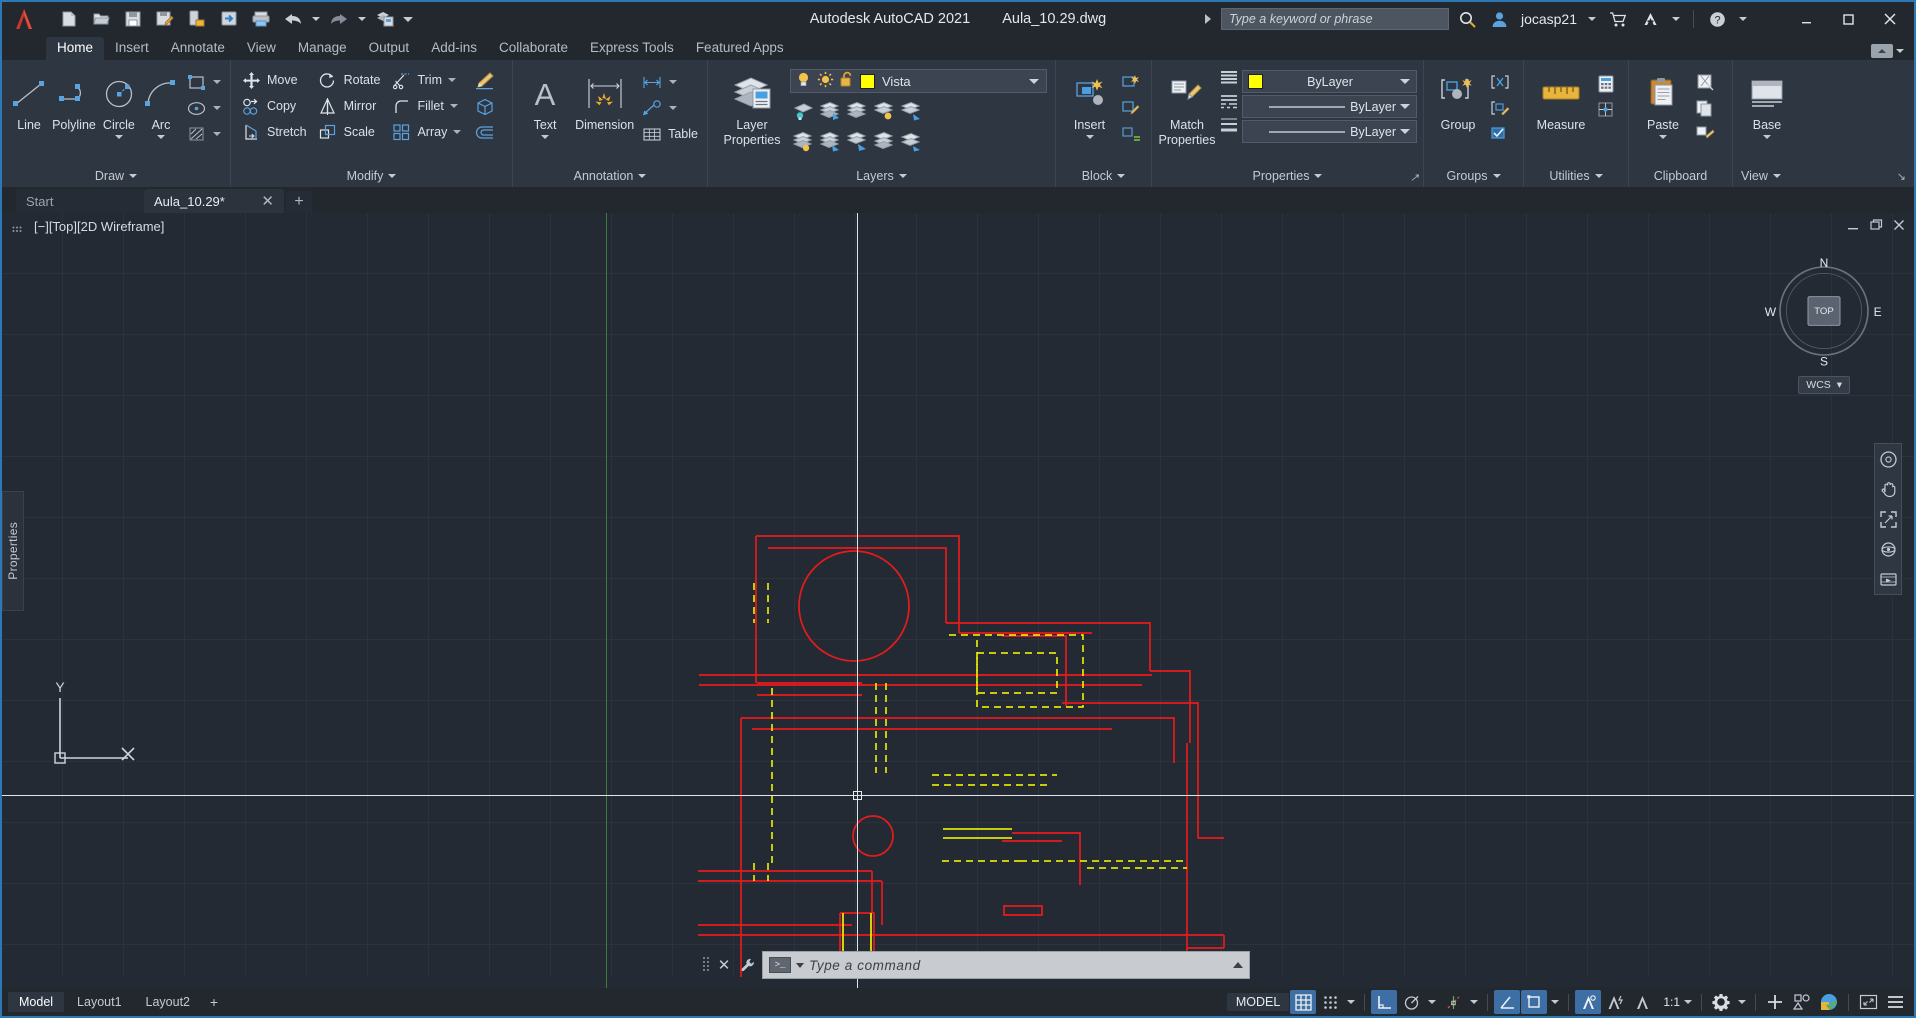 Image resolution: width=1916 pixels, height=1018 pixels. What do you see at coordinates (1705, 134) in the screenshot?
I see `match-properties-clip-button` at bounding box center [1705, 134].